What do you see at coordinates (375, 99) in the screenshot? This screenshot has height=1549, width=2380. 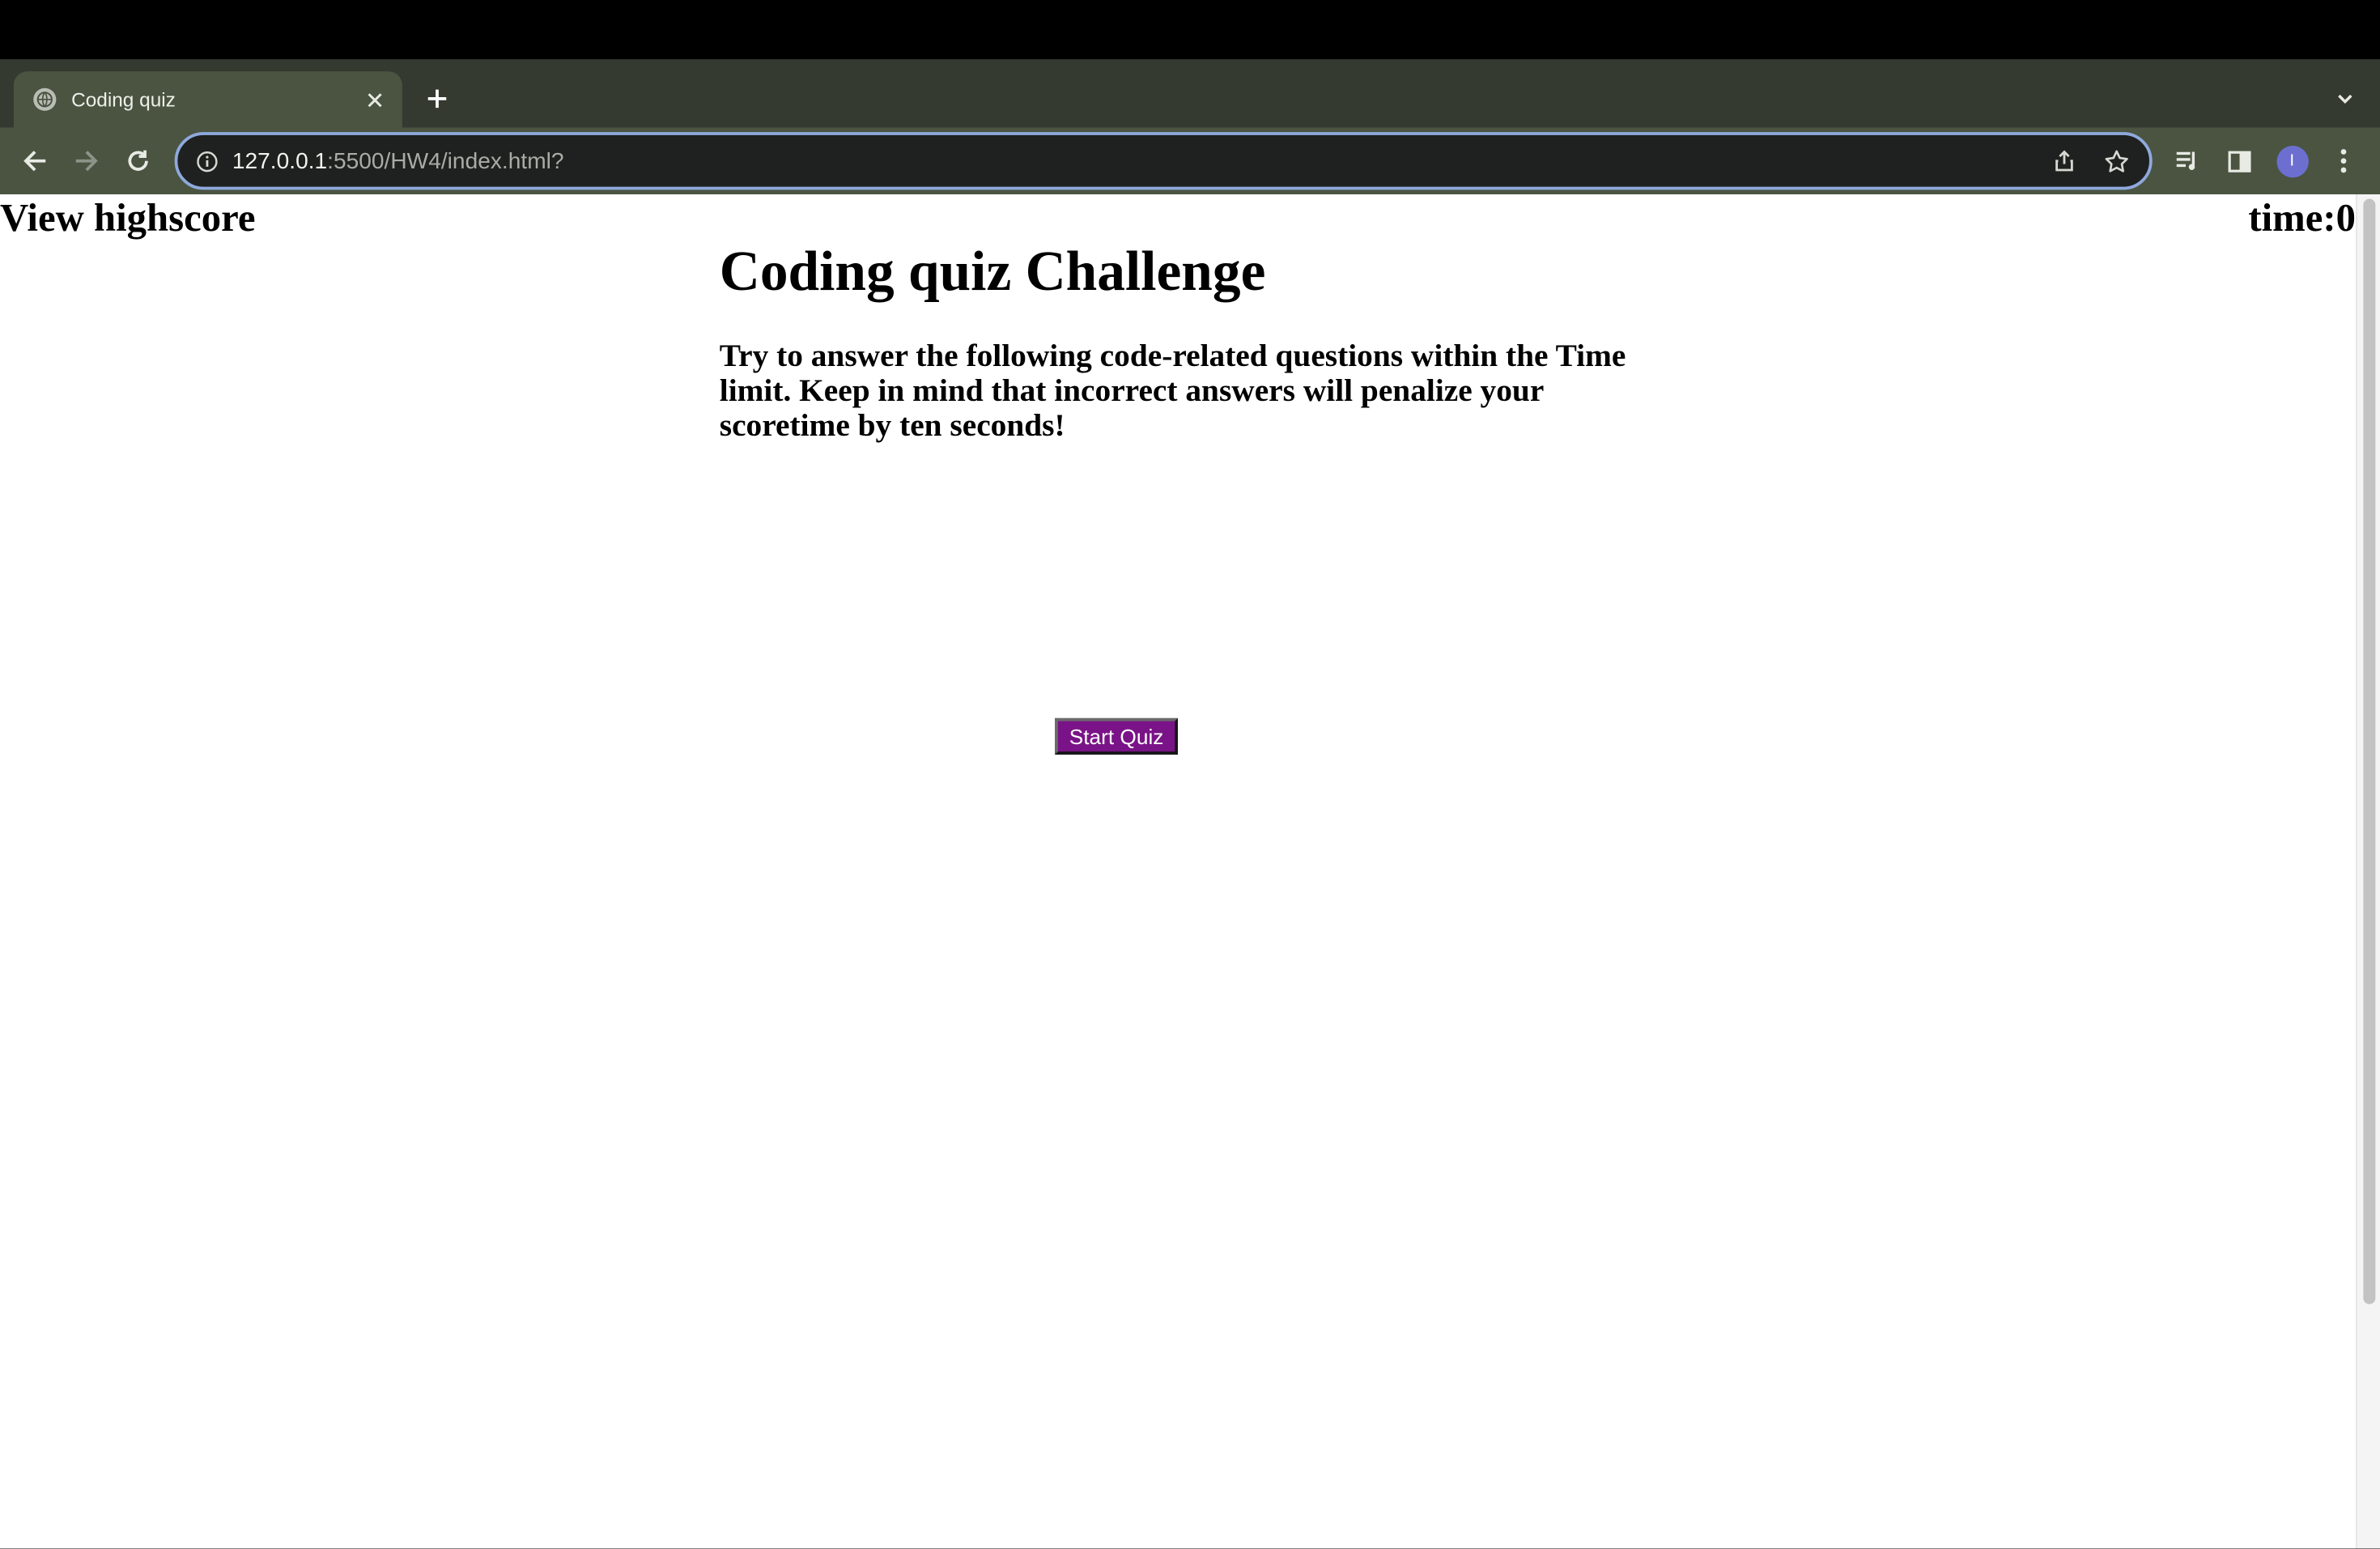 I see `close-icon` at bounding box center [375, 99].